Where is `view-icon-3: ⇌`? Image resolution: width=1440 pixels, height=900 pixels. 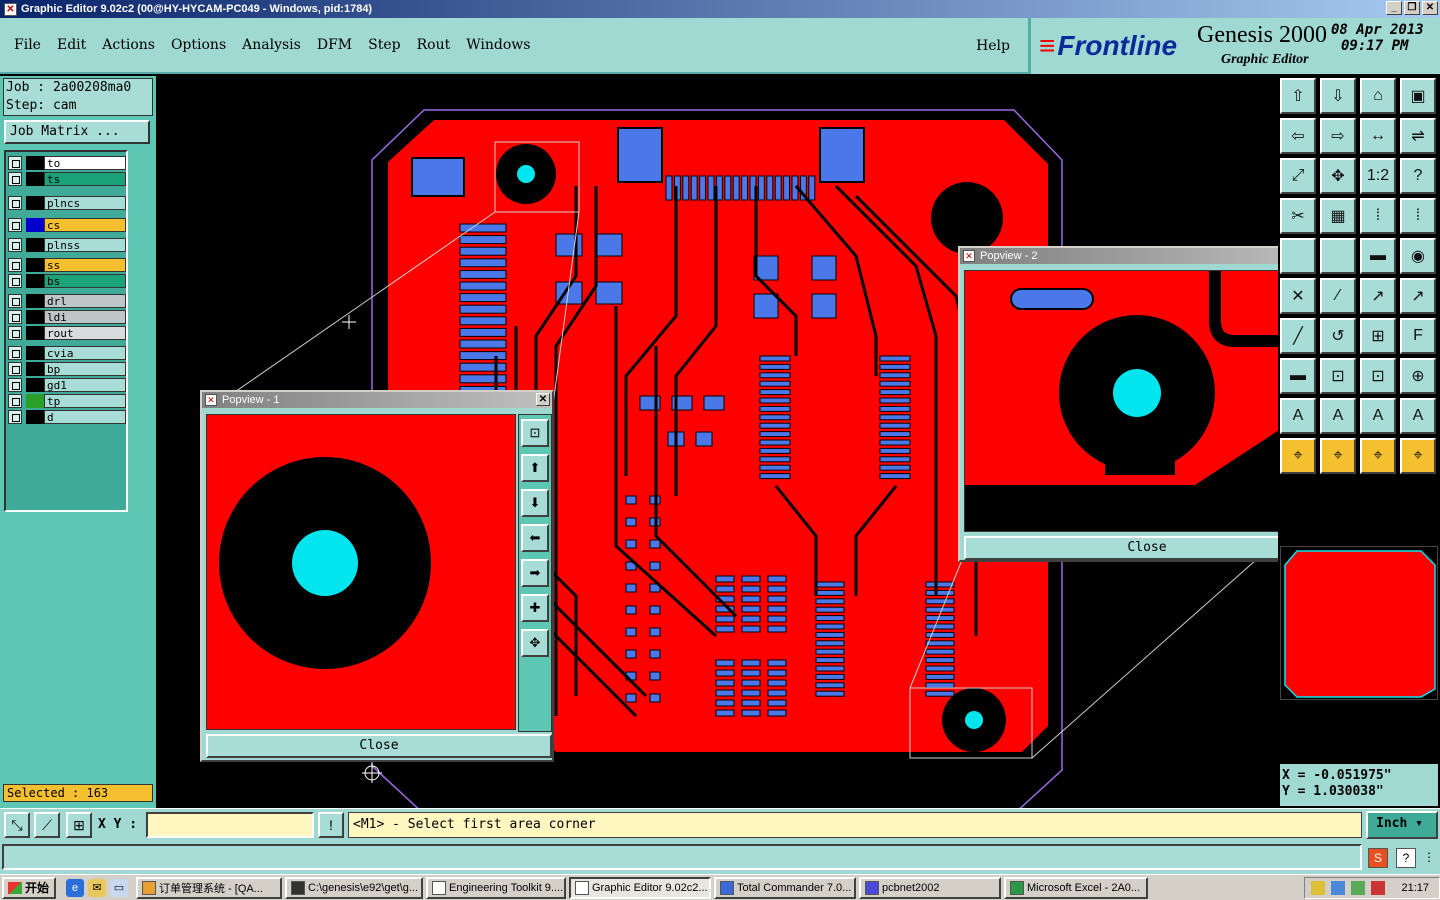
view-icon-3: ⇌ is located at coordinates (1418, 136).